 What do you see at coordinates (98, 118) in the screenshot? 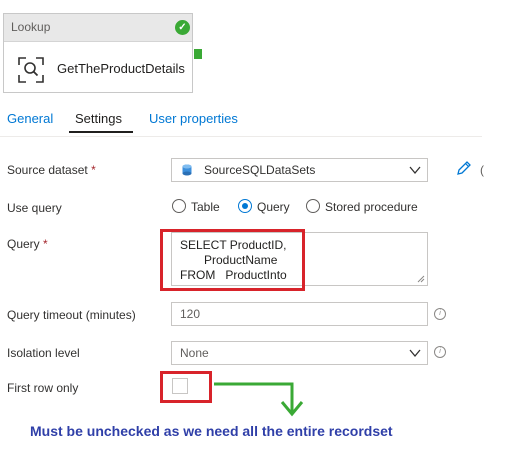
I see `tab-settings: Settings` at bounding box center [98, 118].